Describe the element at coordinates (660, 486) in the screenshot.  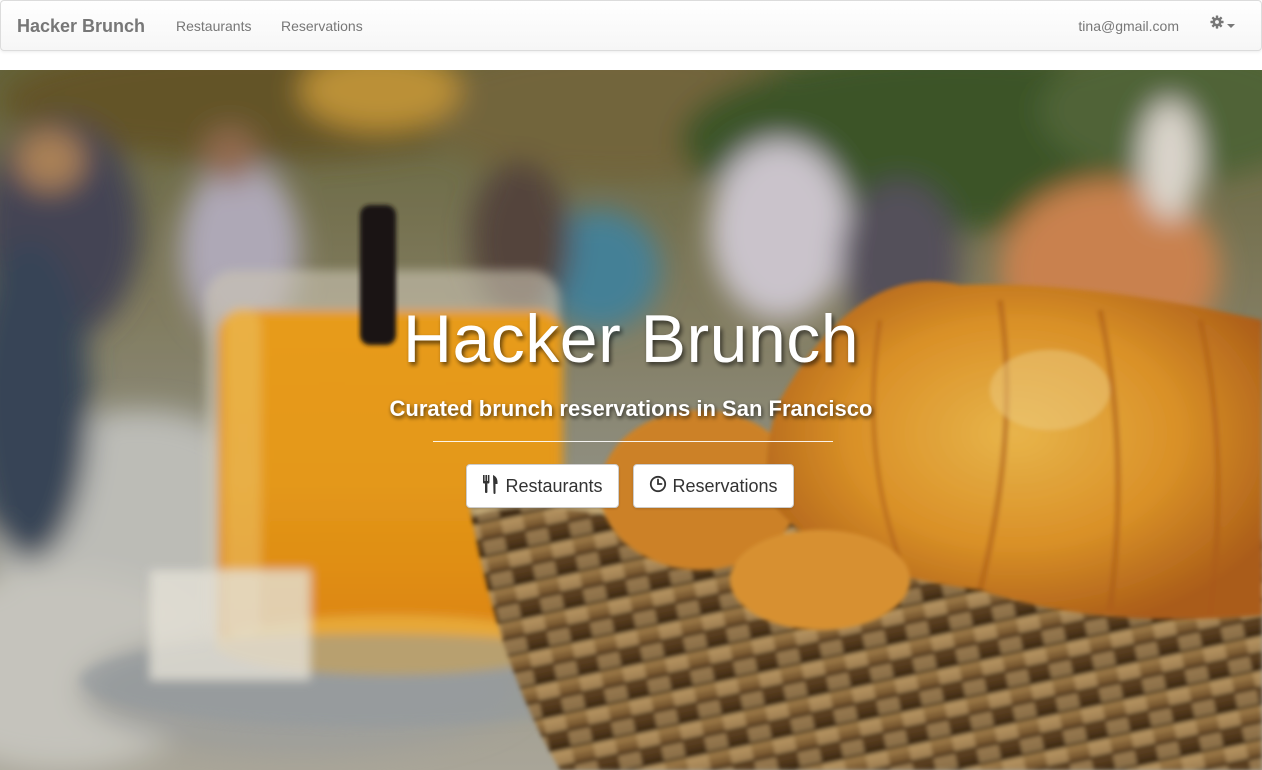
I see `clock-icon` at that location.